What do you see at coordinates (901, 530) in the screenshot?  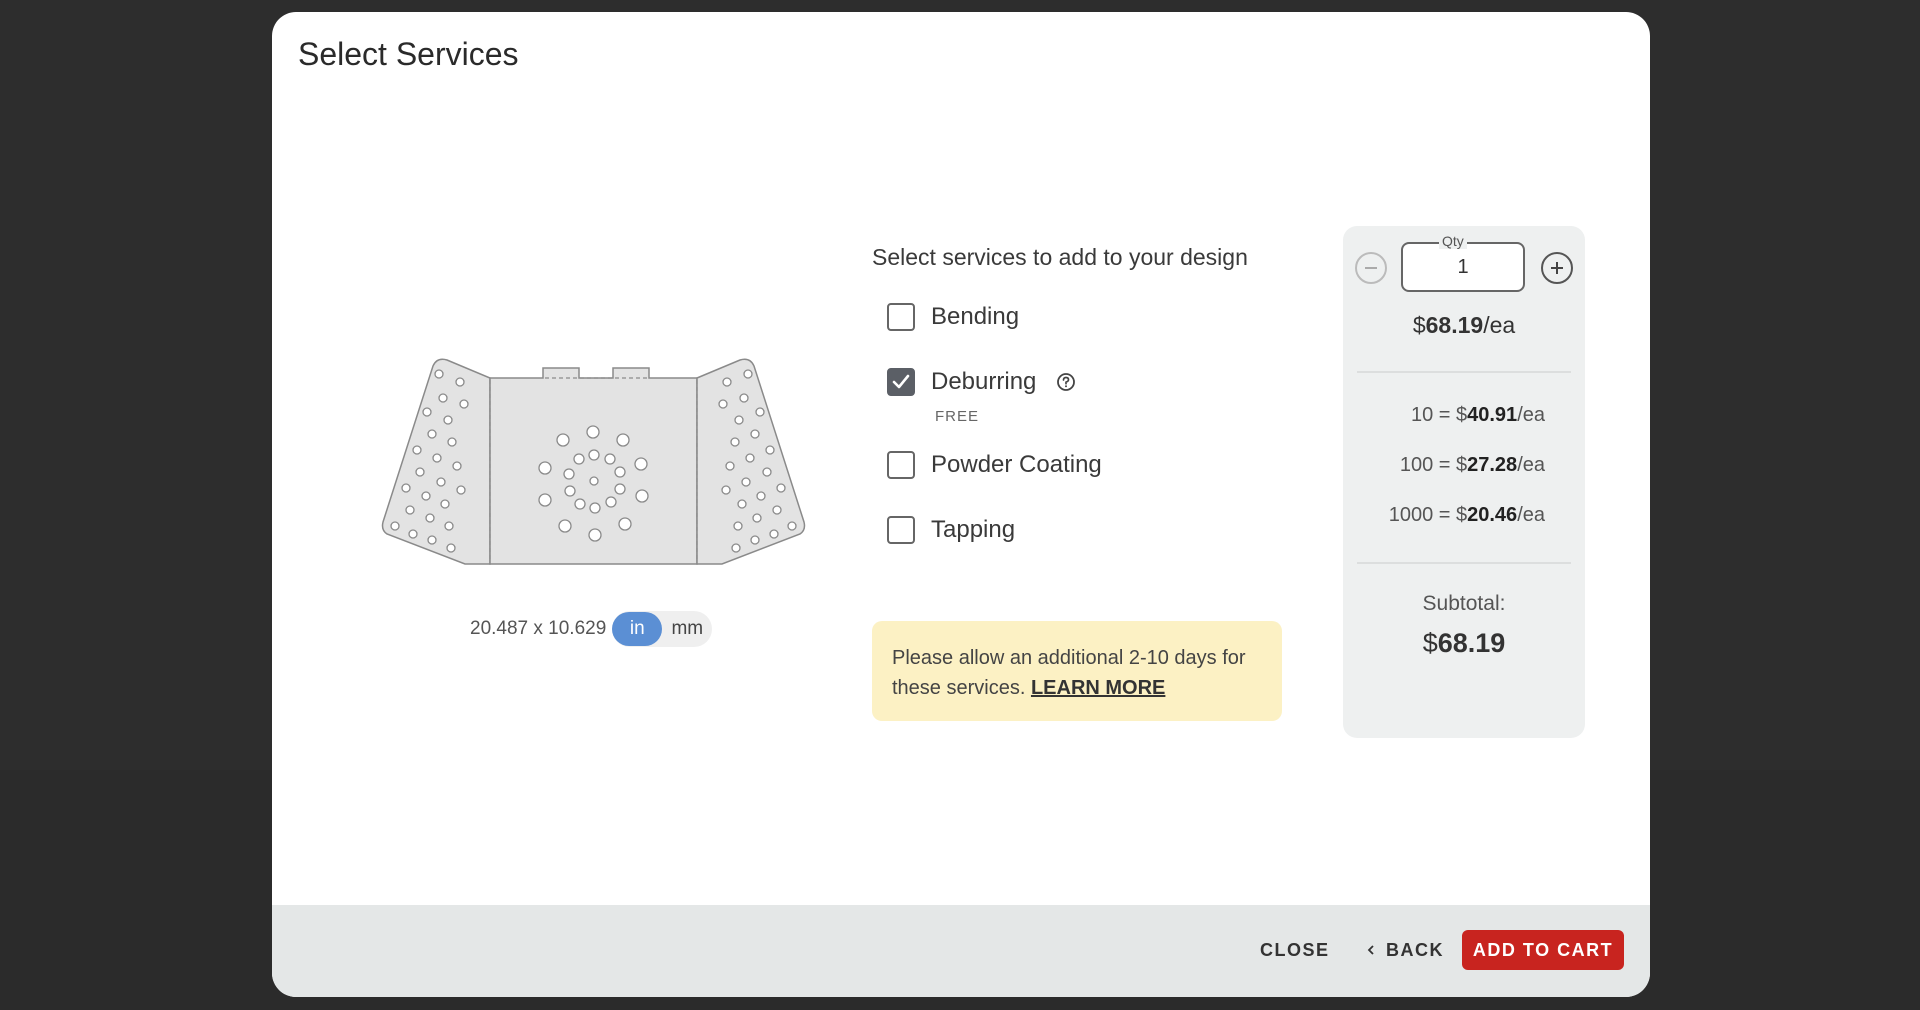 I see `tapping-checkbox` at bounding box center [901, 530].